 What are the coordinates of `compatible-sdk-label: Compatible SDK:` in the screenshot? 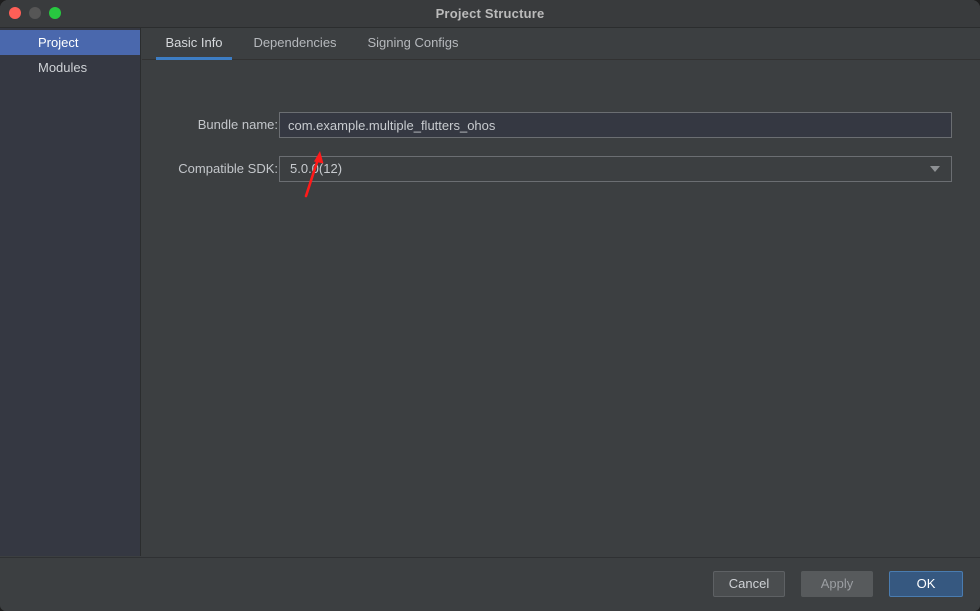 It's located at (228, 168).